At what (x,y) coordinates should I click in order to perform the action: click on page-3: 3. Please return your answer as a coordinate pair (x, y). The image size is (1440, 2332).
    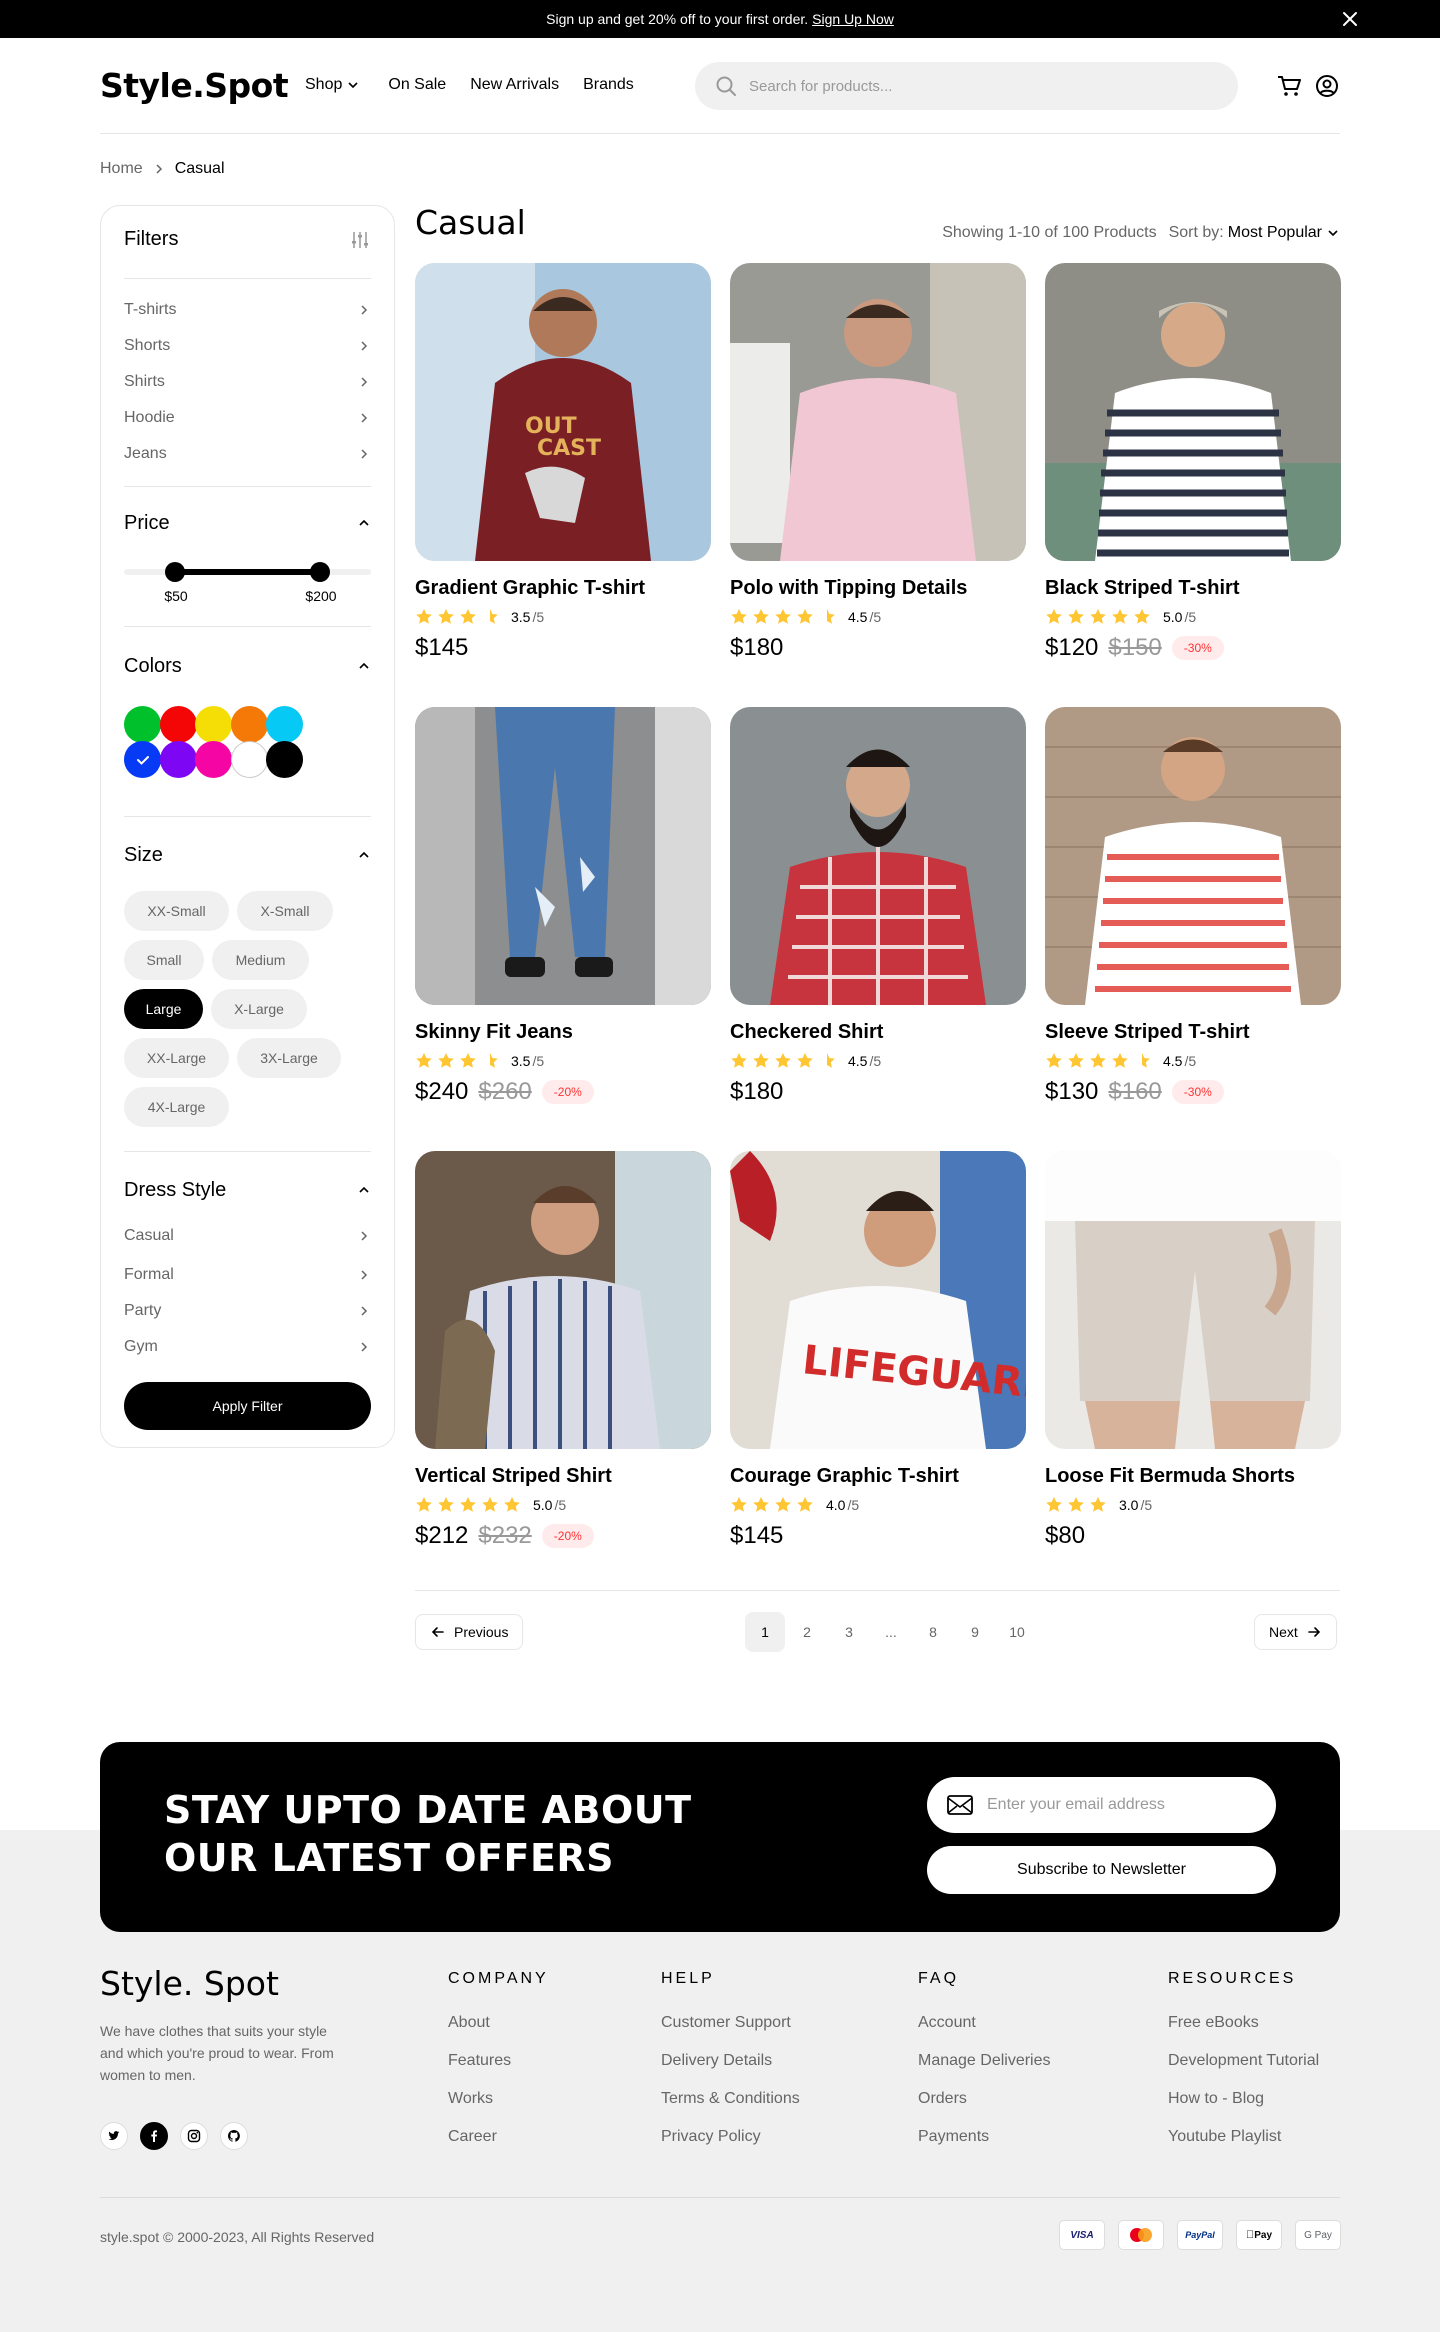
    Looking at the image, I should click on (849, 1632).